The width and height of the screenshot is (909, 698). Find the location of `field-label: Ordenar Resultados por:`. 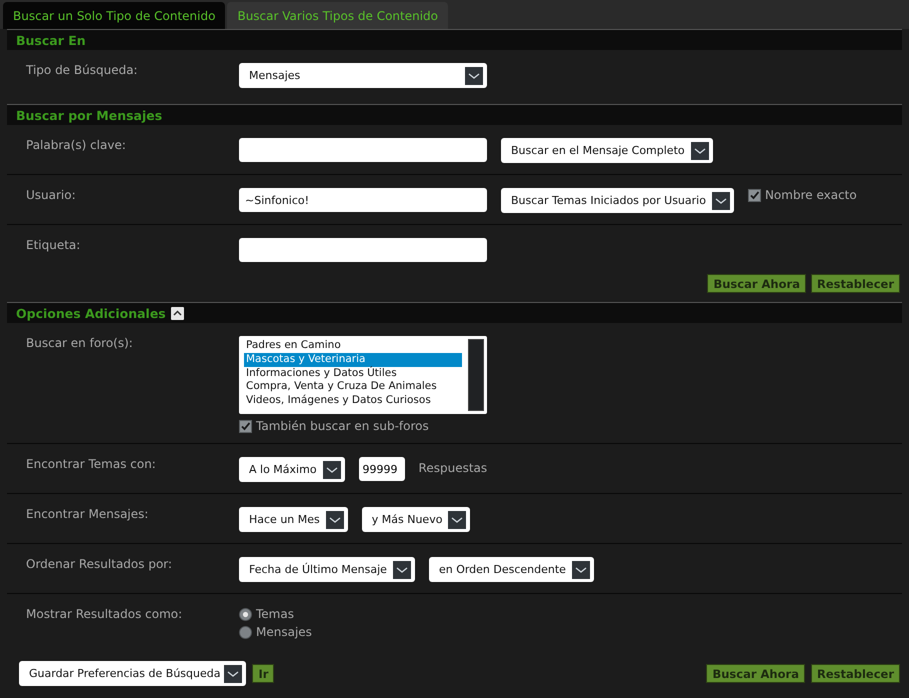

field-label: Ordenar Resultados por: is located at coordinates (100, 565).